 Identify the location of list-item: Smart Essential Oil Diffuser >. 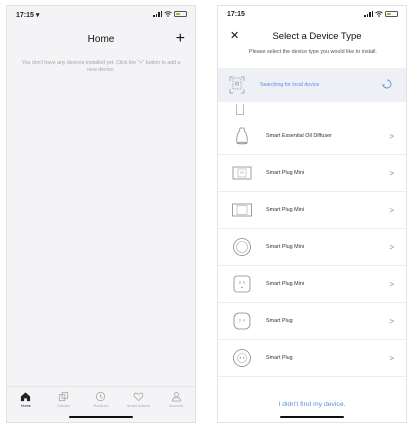
(312, 136).